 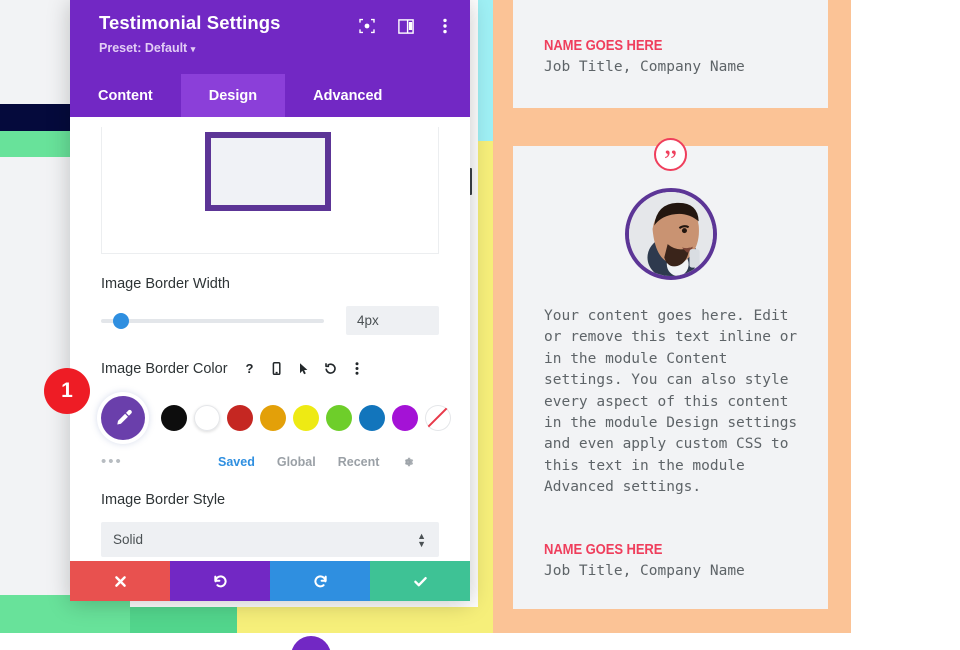 What do you see at coordinates (372, 418) in the screenshot?
I see `swatch-blue` at bounding box center [372, 418].